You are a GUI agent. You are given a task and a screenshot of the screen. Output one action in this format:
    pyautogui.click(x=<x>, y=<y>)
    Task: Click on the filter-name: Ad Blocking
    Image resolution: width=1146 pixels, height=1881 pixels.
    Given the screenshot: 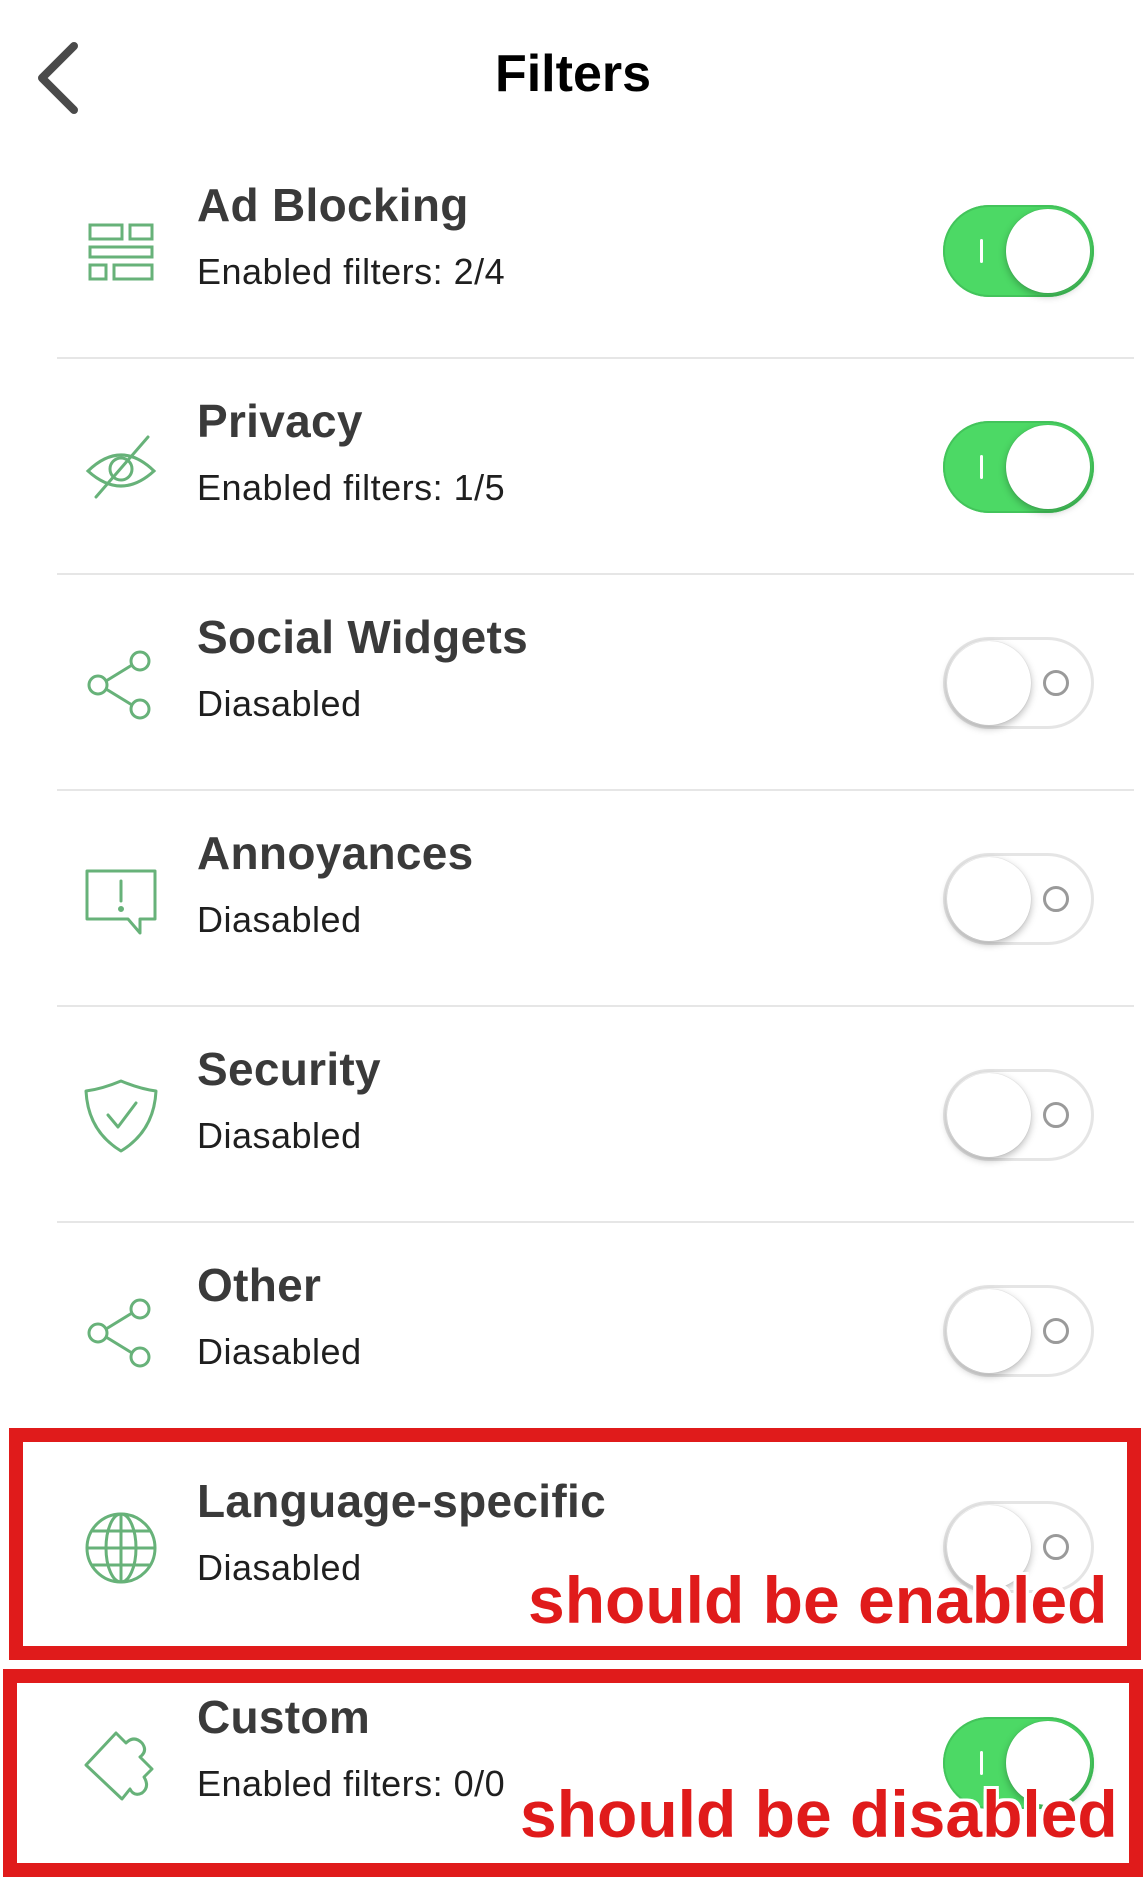 What is the action you would take?
    pyautogui.click(x=333, y=205)
    